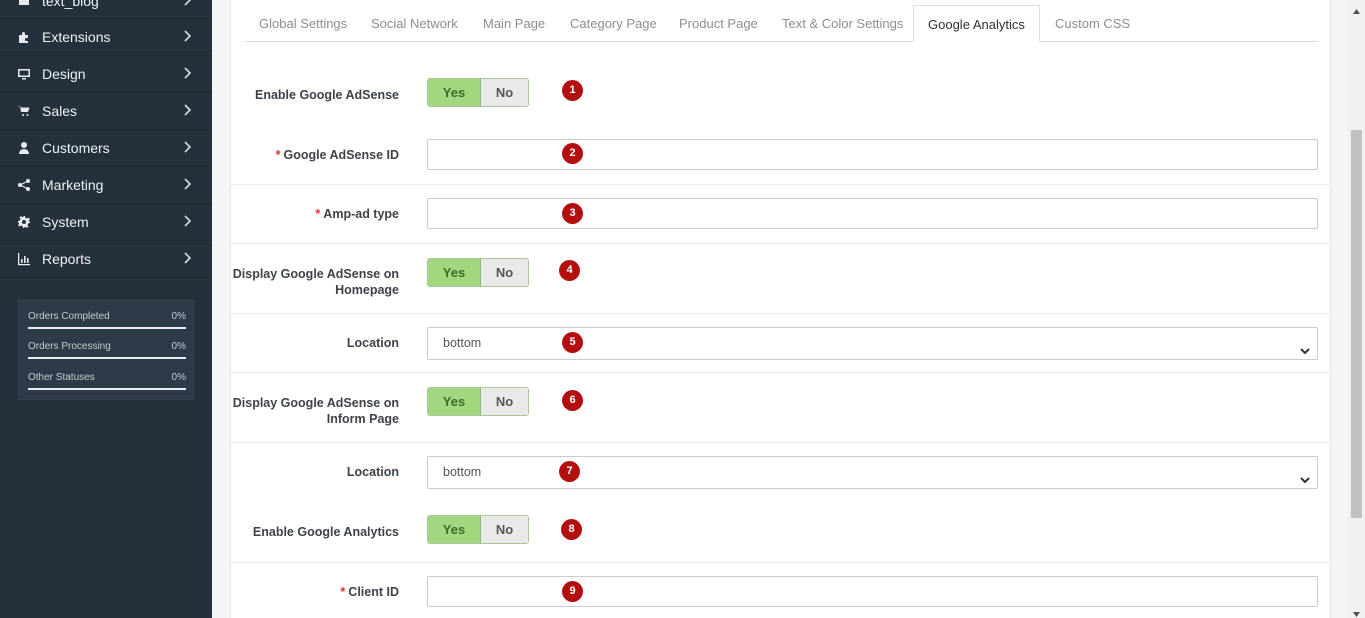  I want to click on bar-chart-icon, so click(24, 259).